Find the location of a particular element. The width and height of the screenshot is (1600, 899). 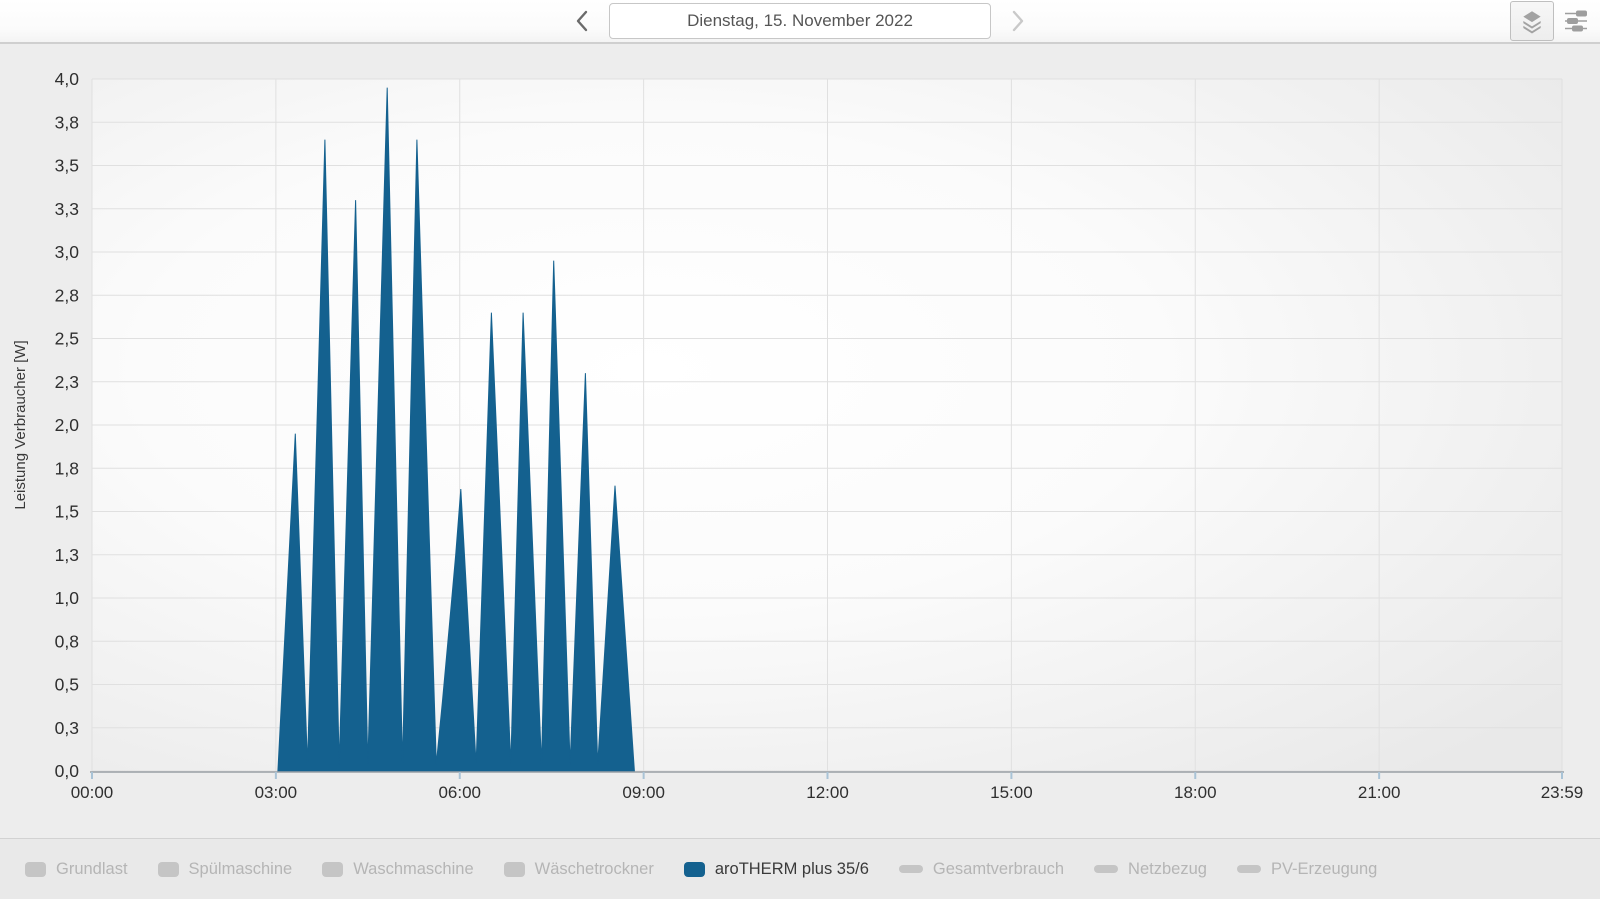

sliders-icon is located at coordinates (1576, 21).